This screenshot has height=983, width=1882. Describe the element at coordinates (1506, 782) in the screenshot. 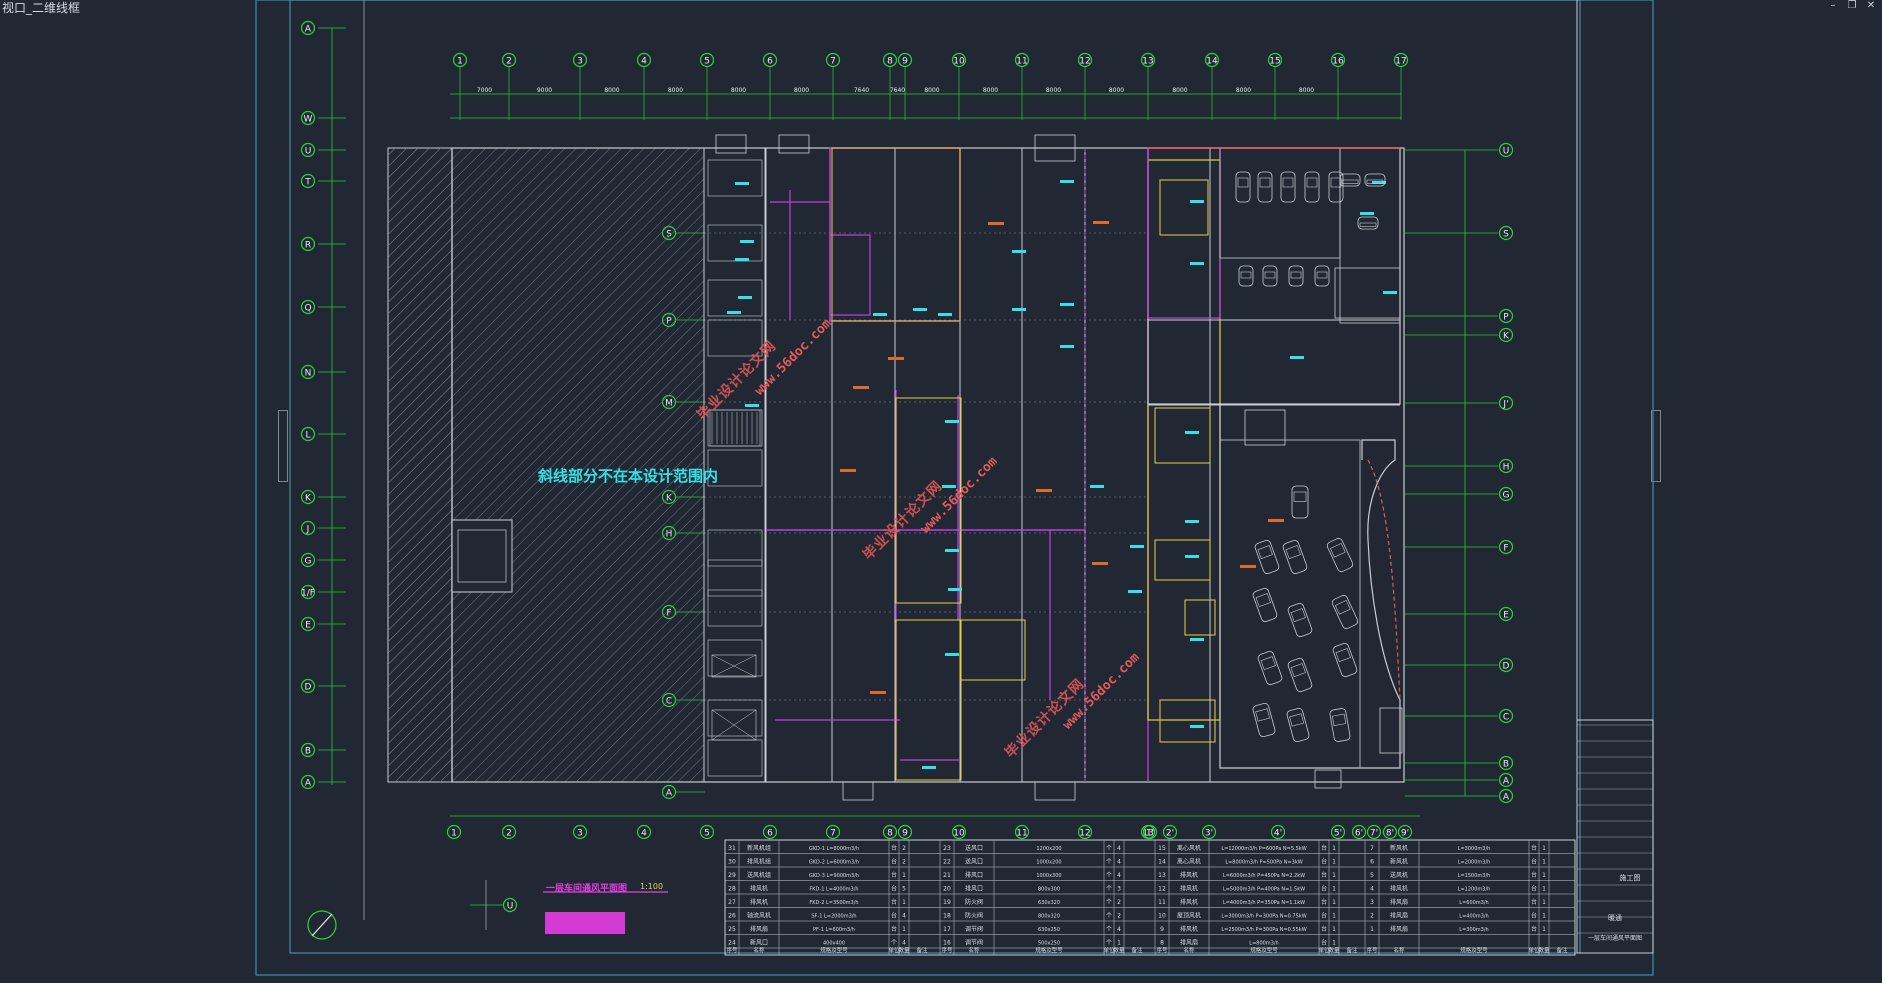

I see `axis-bubble-right-label: A` at that location.